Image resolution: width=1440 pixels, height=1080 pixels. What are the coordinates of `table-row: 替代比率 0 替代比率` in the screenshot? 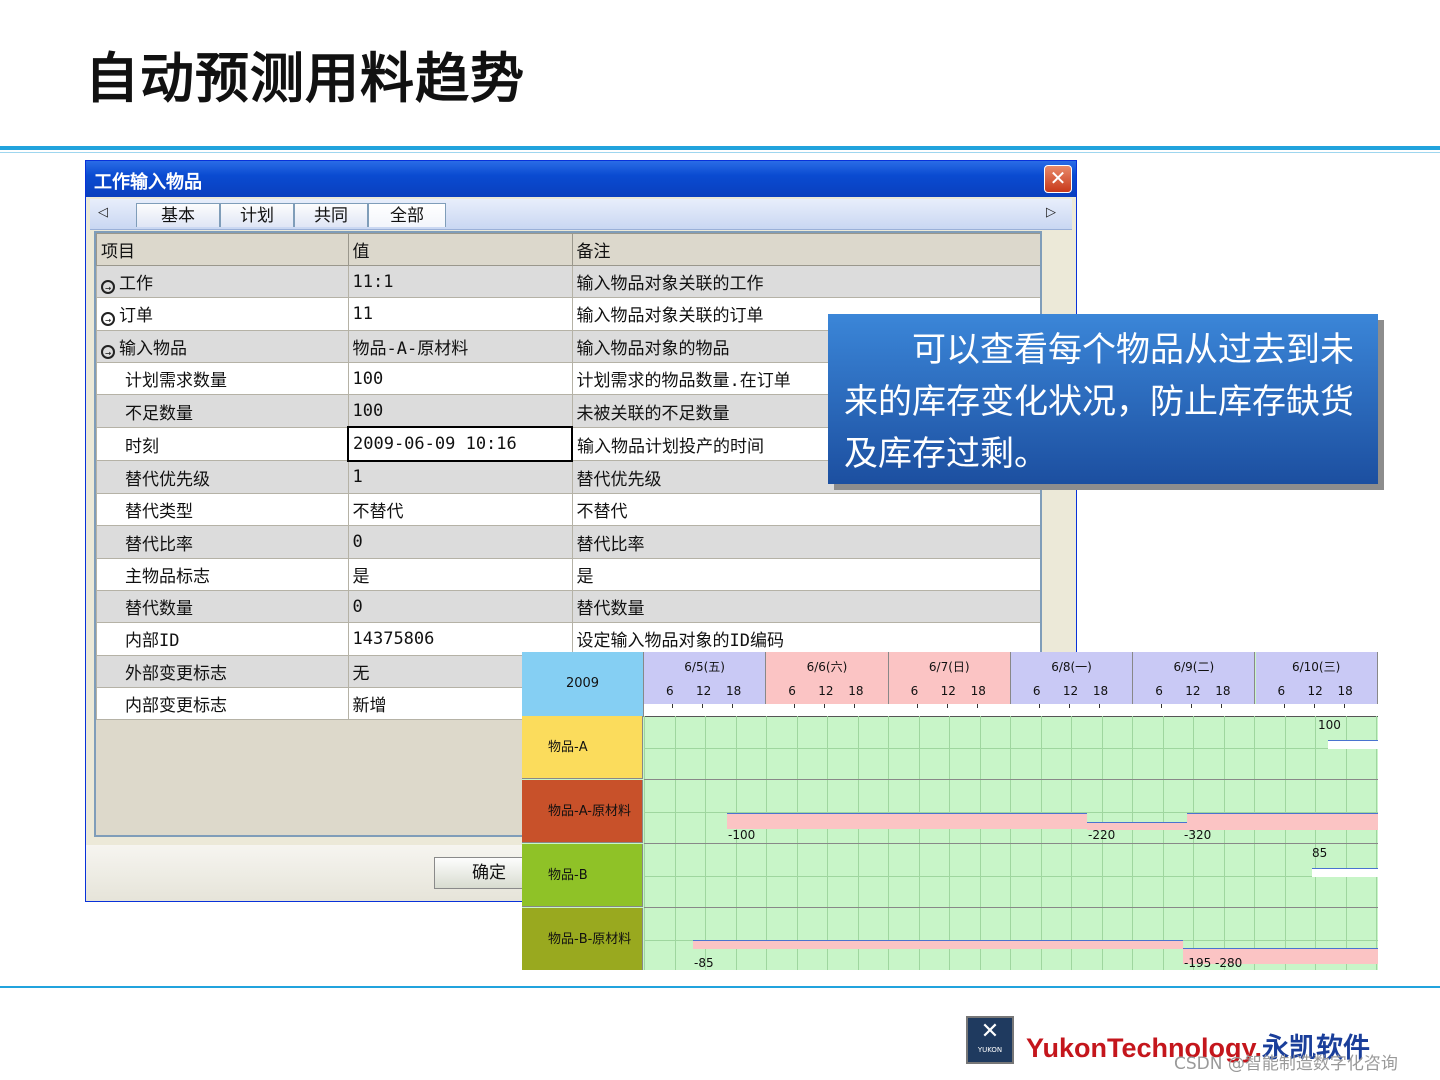 It's located at (568, 542).